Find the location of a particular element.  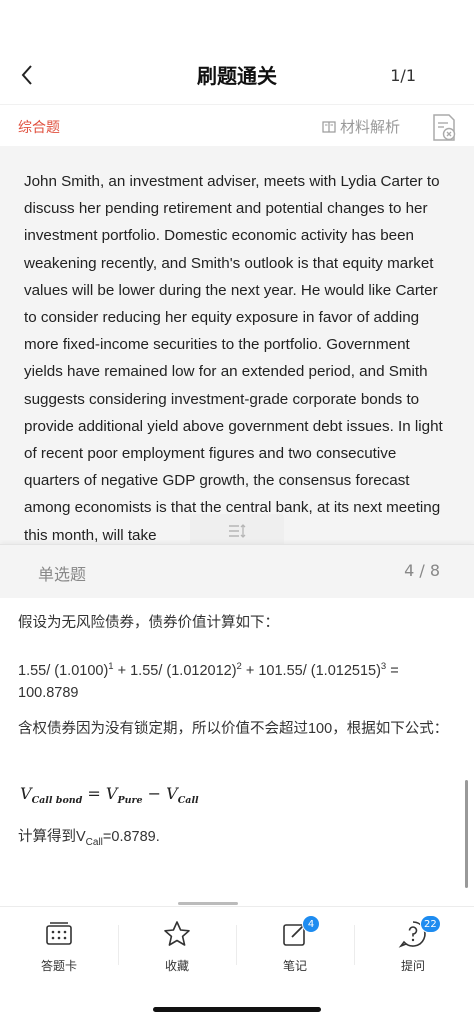

call-bond-formula: VCall bond = VPure − VCall is located at coordinates (109, 795).